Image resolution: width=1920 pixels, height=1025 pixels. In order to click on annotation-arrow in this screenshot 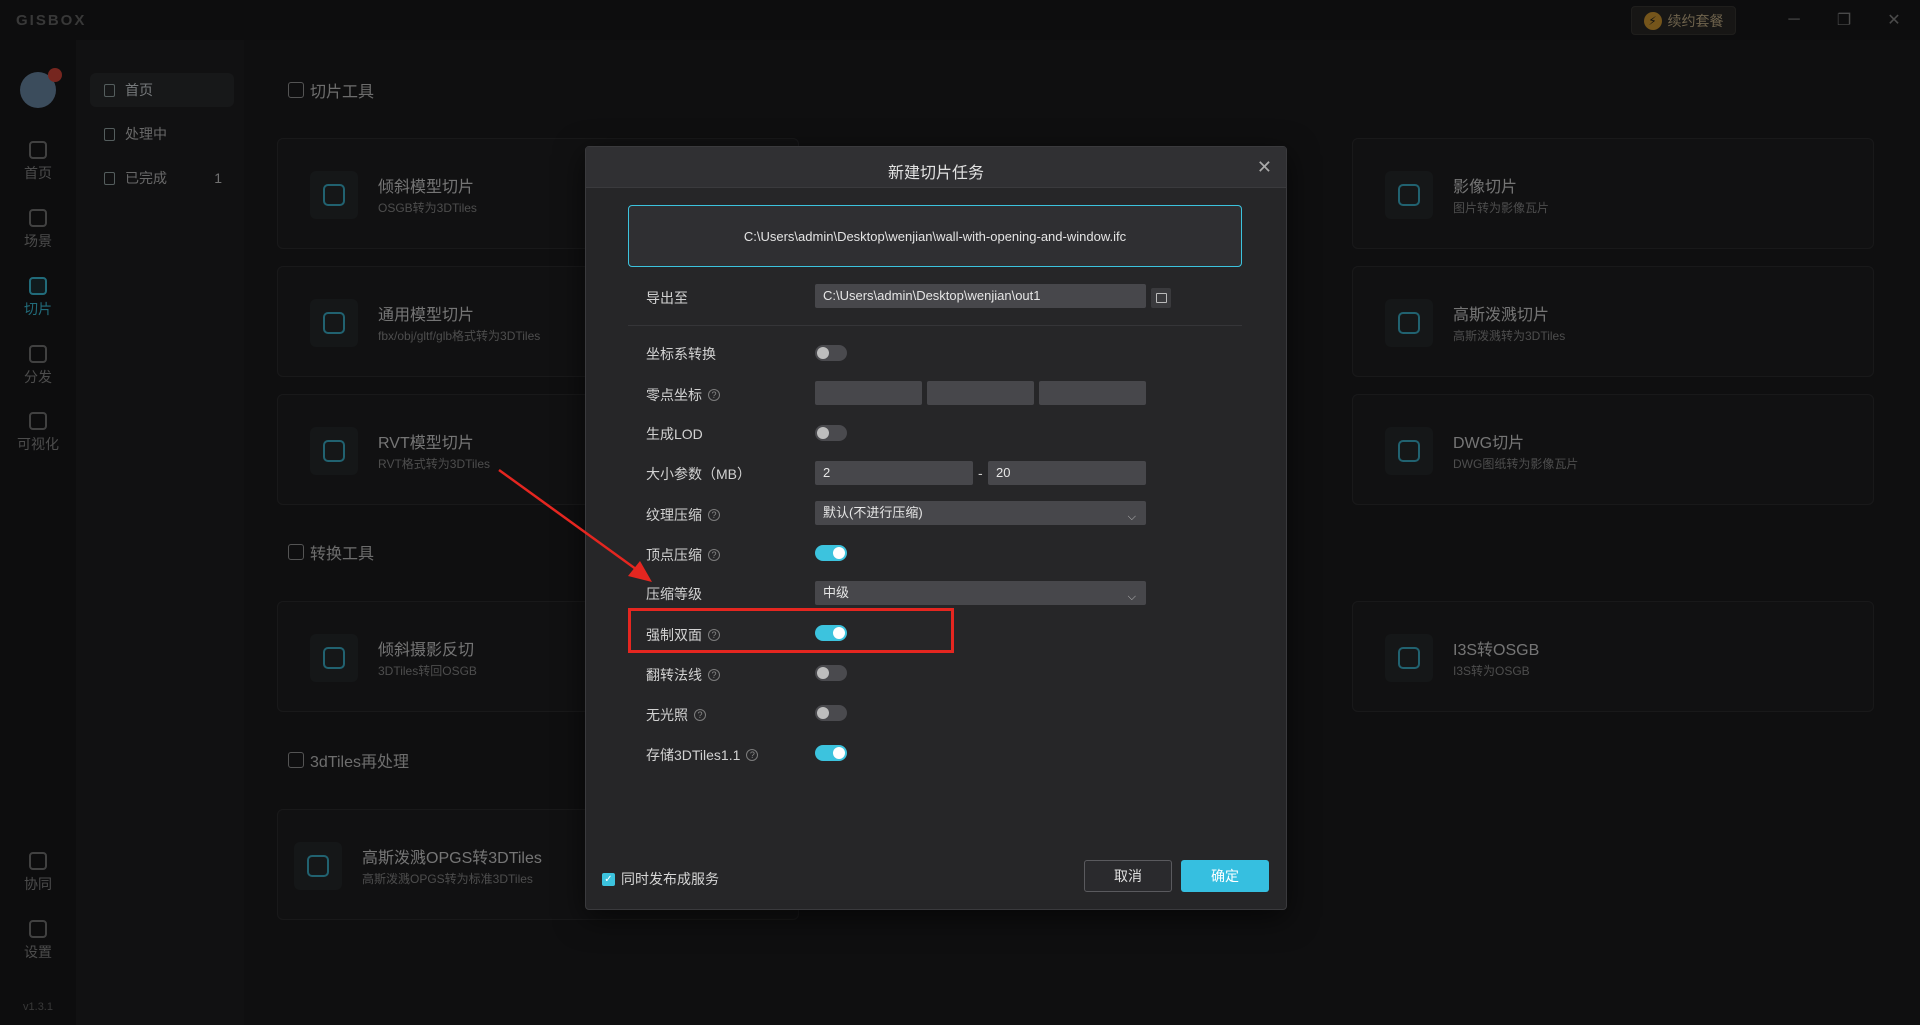, I will do `click(575, 525)`.